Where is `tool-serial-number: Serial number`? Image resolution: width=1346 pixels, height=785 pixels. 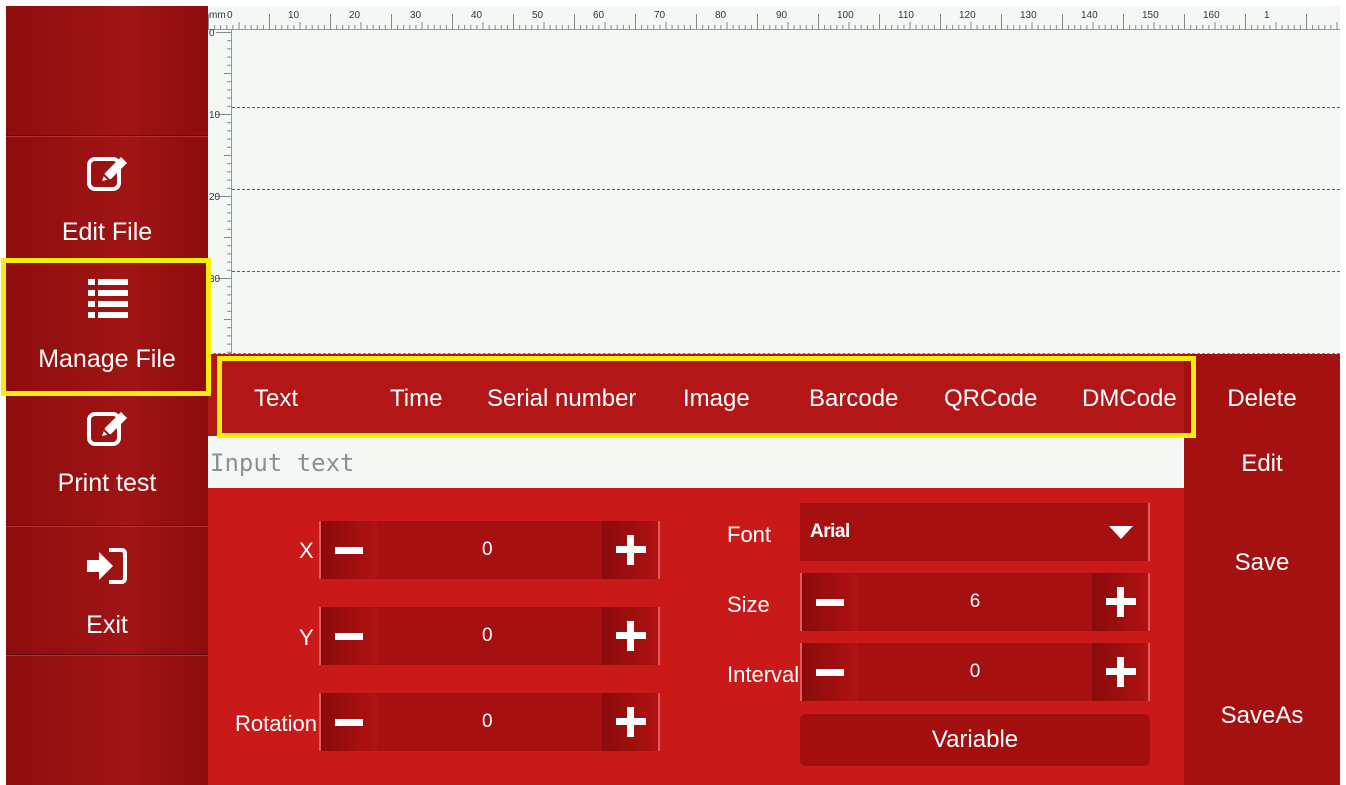
tool-serial-number: Serial number is located at coordinates (561, 399).